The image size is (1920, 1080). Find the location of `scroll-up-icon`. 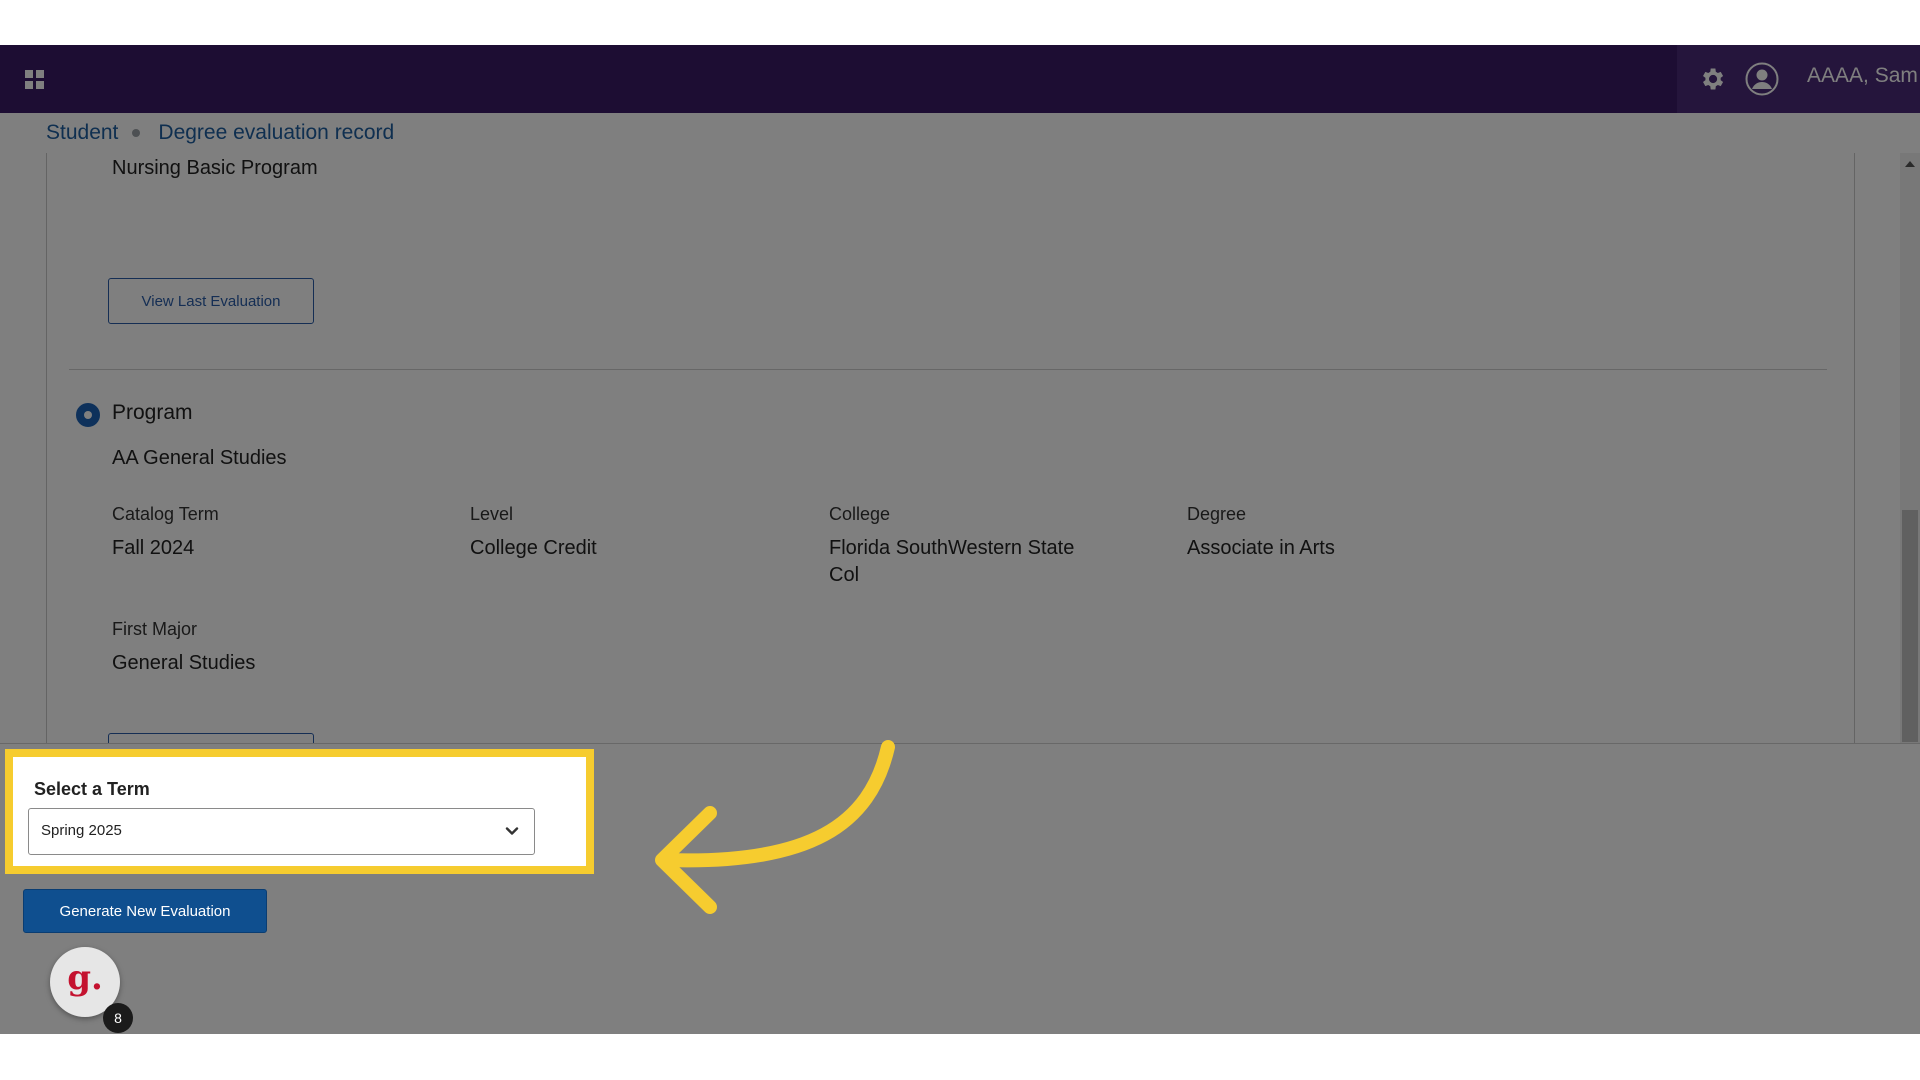

scroll-up-icon is located at coordinates (1910, 164).